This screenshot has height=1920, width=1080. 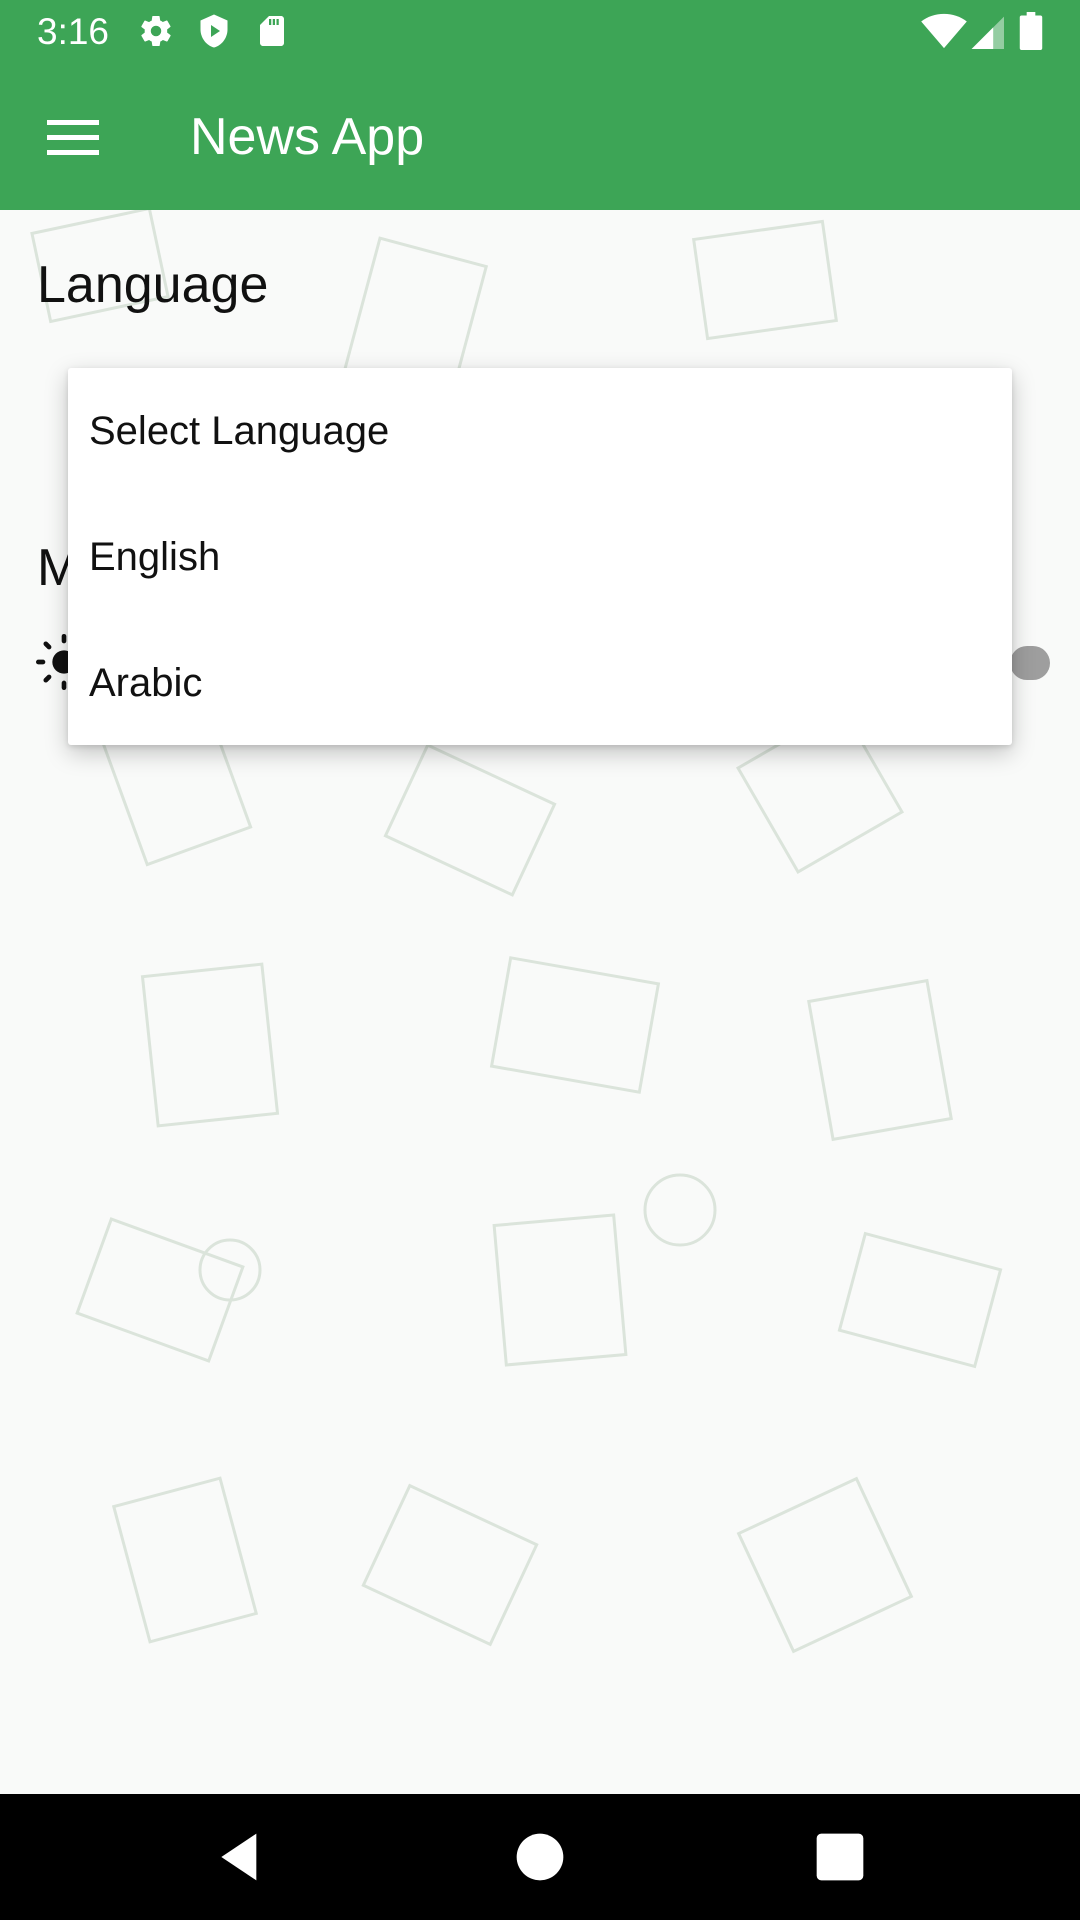 I want to click on recents-icon, so click(x=840, y=1857).